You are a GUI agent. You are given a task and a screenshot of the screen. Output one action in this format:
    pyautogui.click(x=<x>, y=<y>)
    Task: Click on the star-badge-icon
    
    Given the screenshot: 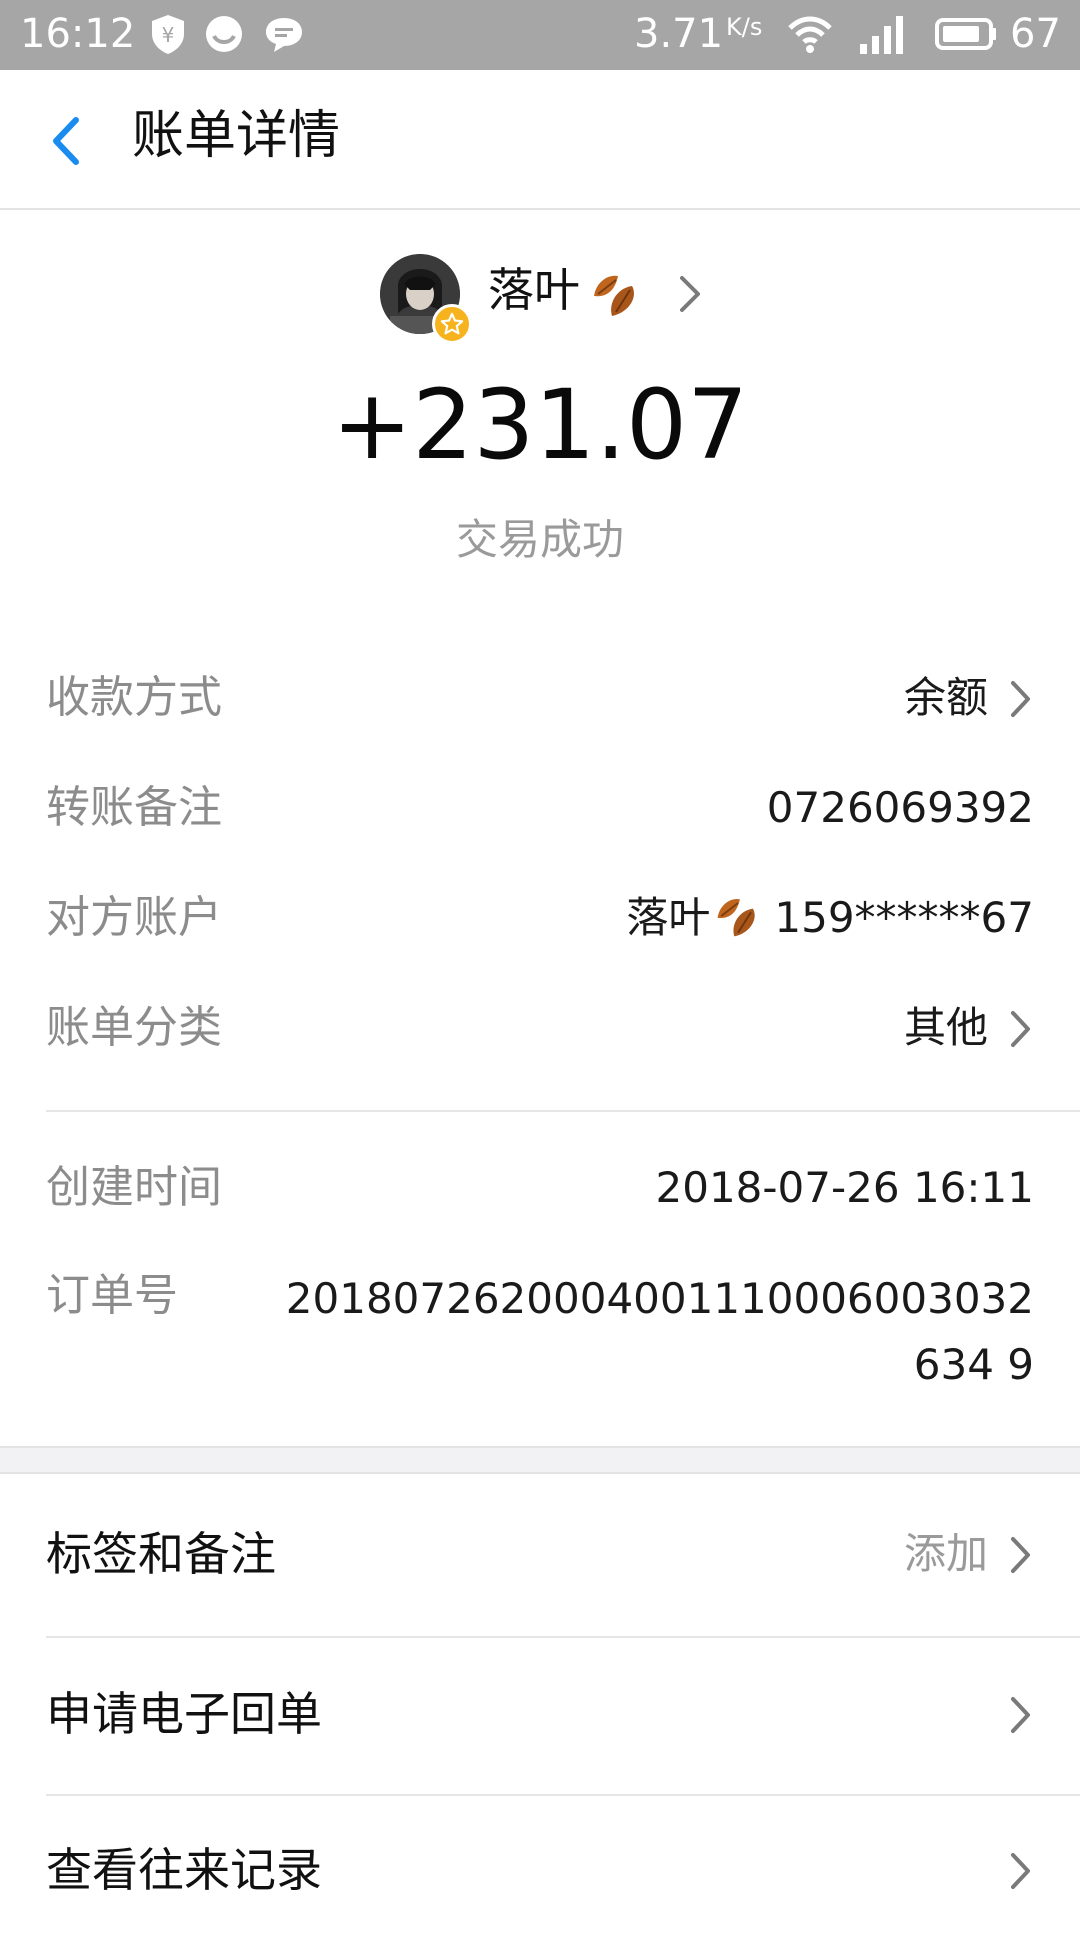 What is the action you would take?
    pyautogui.click(x=452, y=324)
    